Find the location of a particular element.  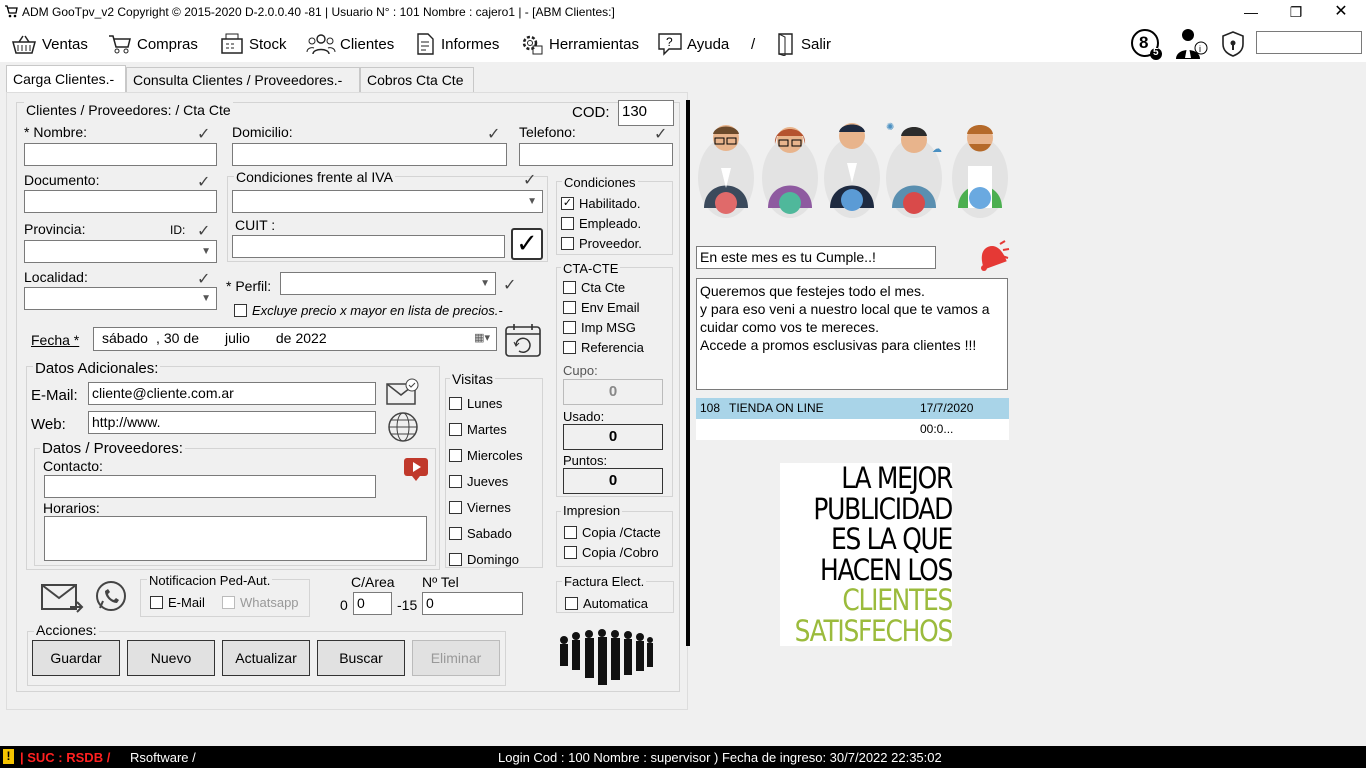

menu-salir: Salir is located at coordinates (803, 44).